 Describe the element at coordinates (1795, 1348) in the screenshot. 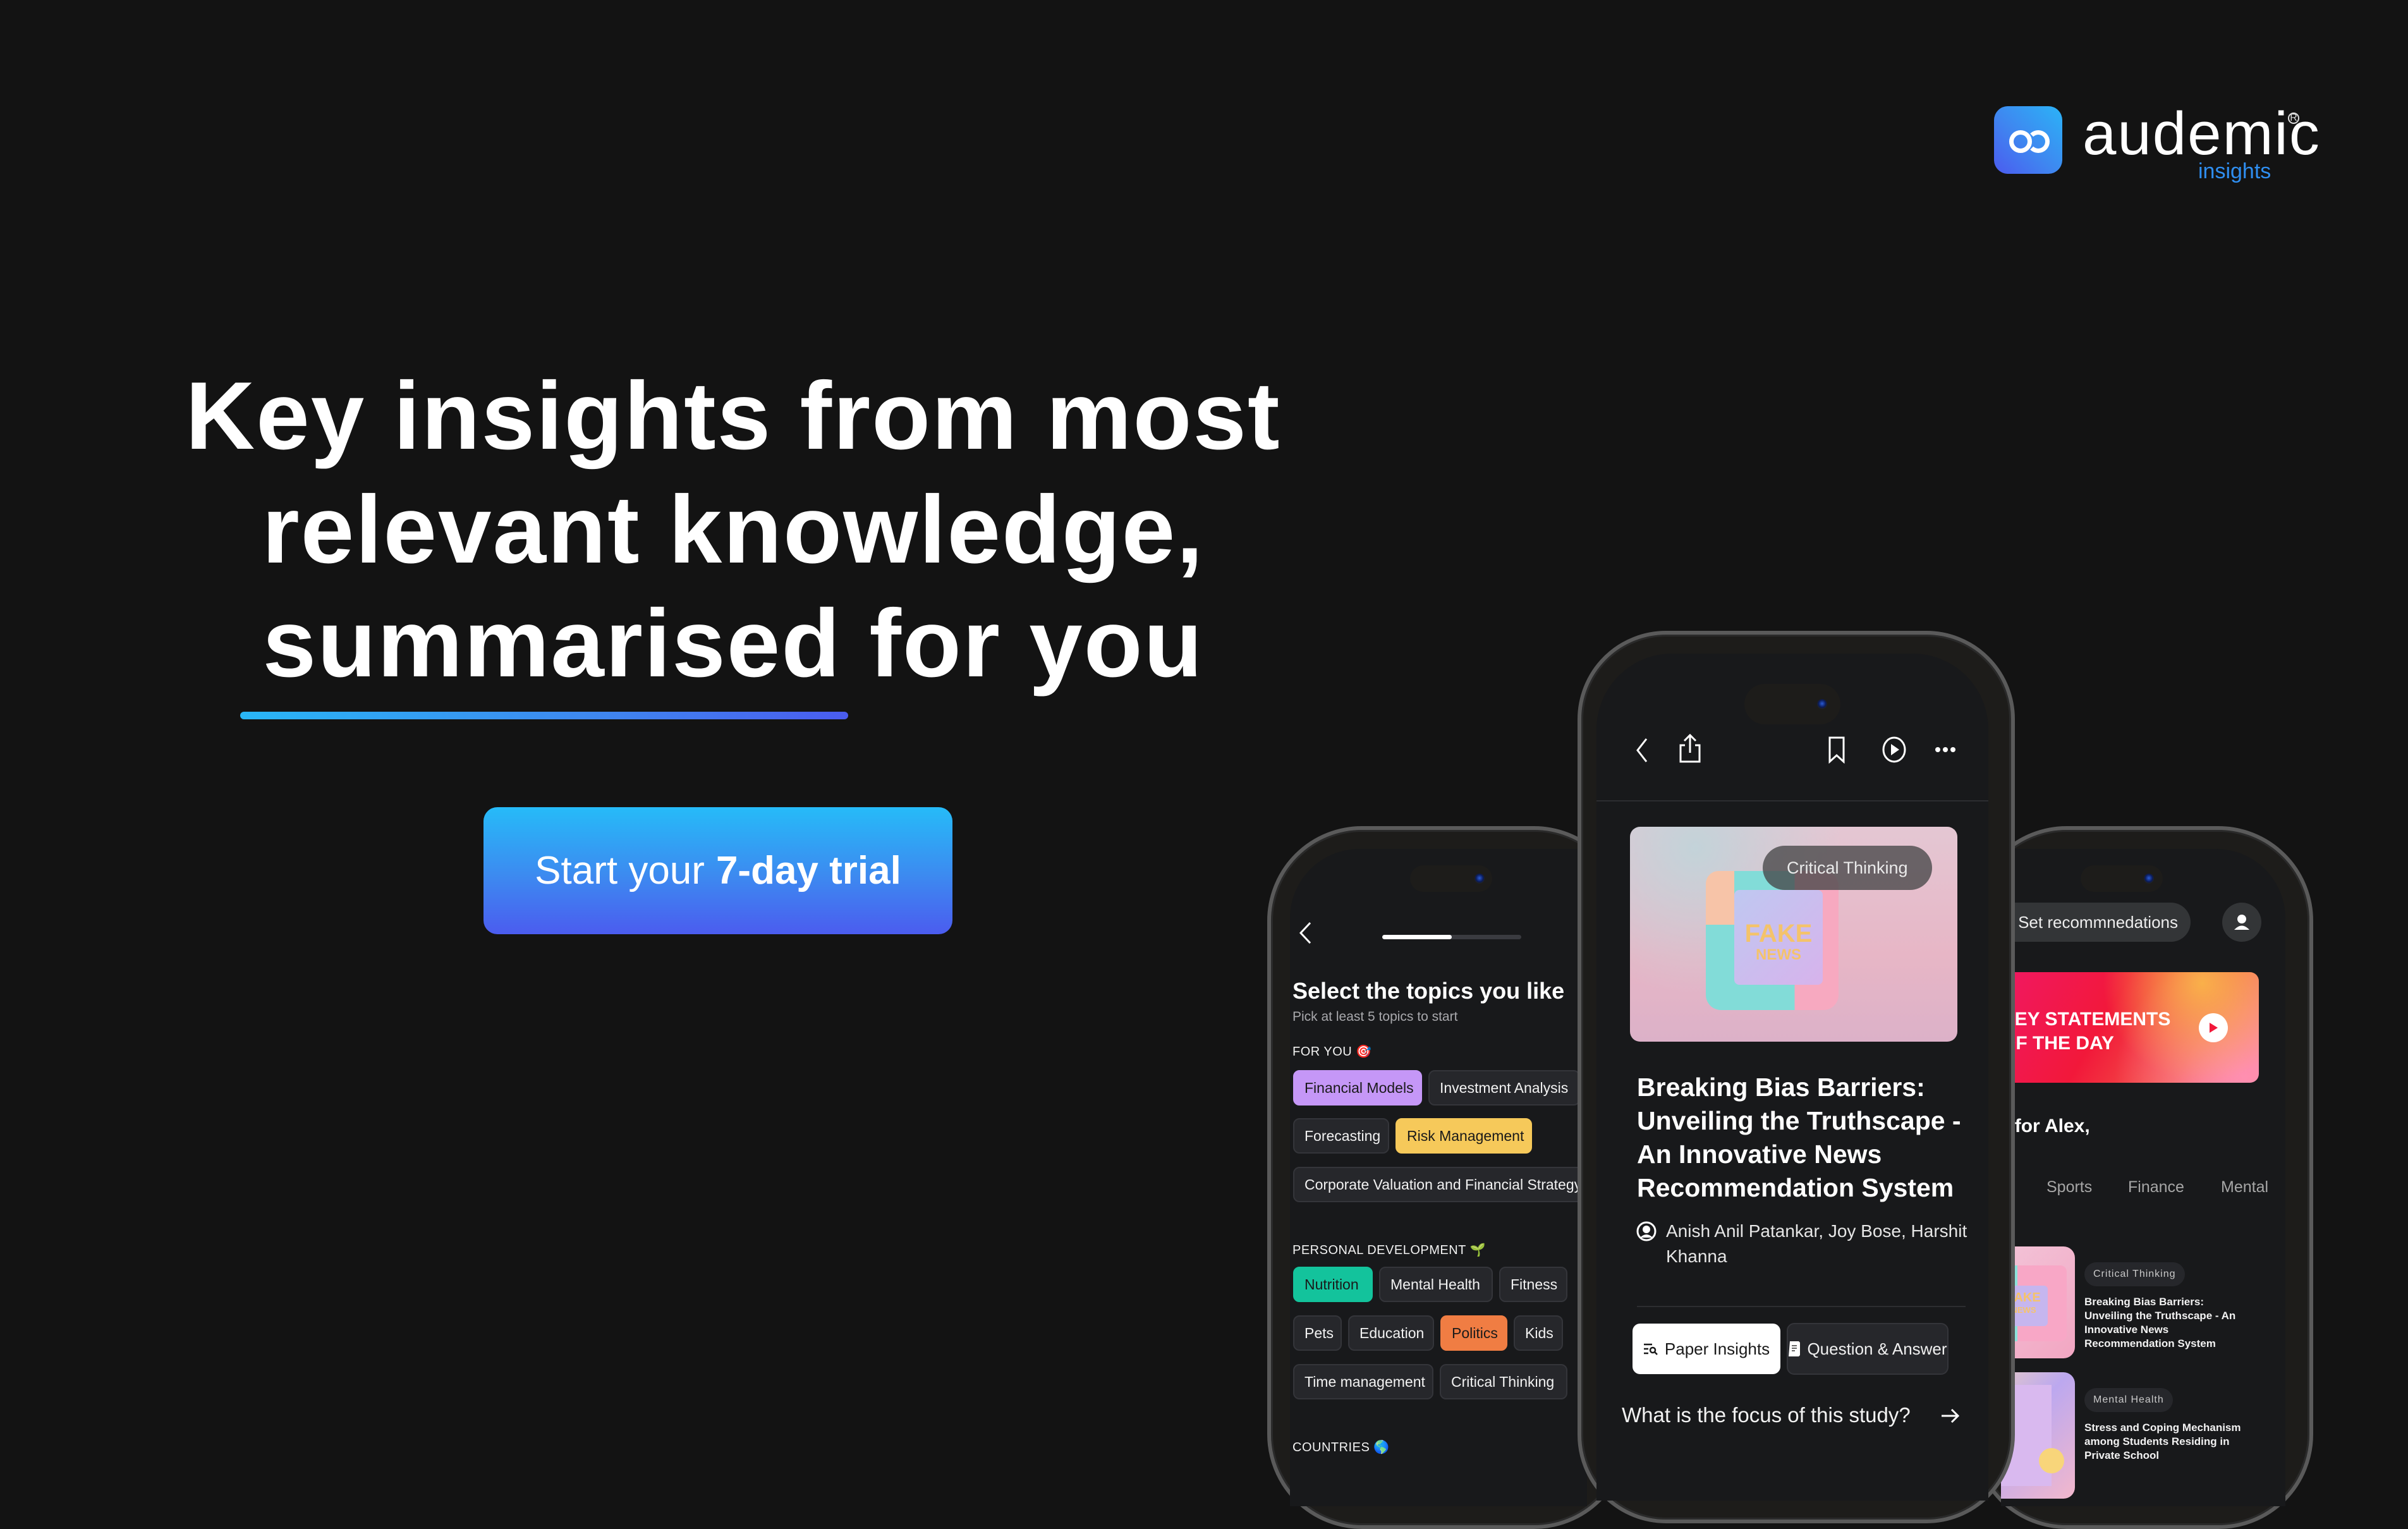

I see `document-icon` at that location.